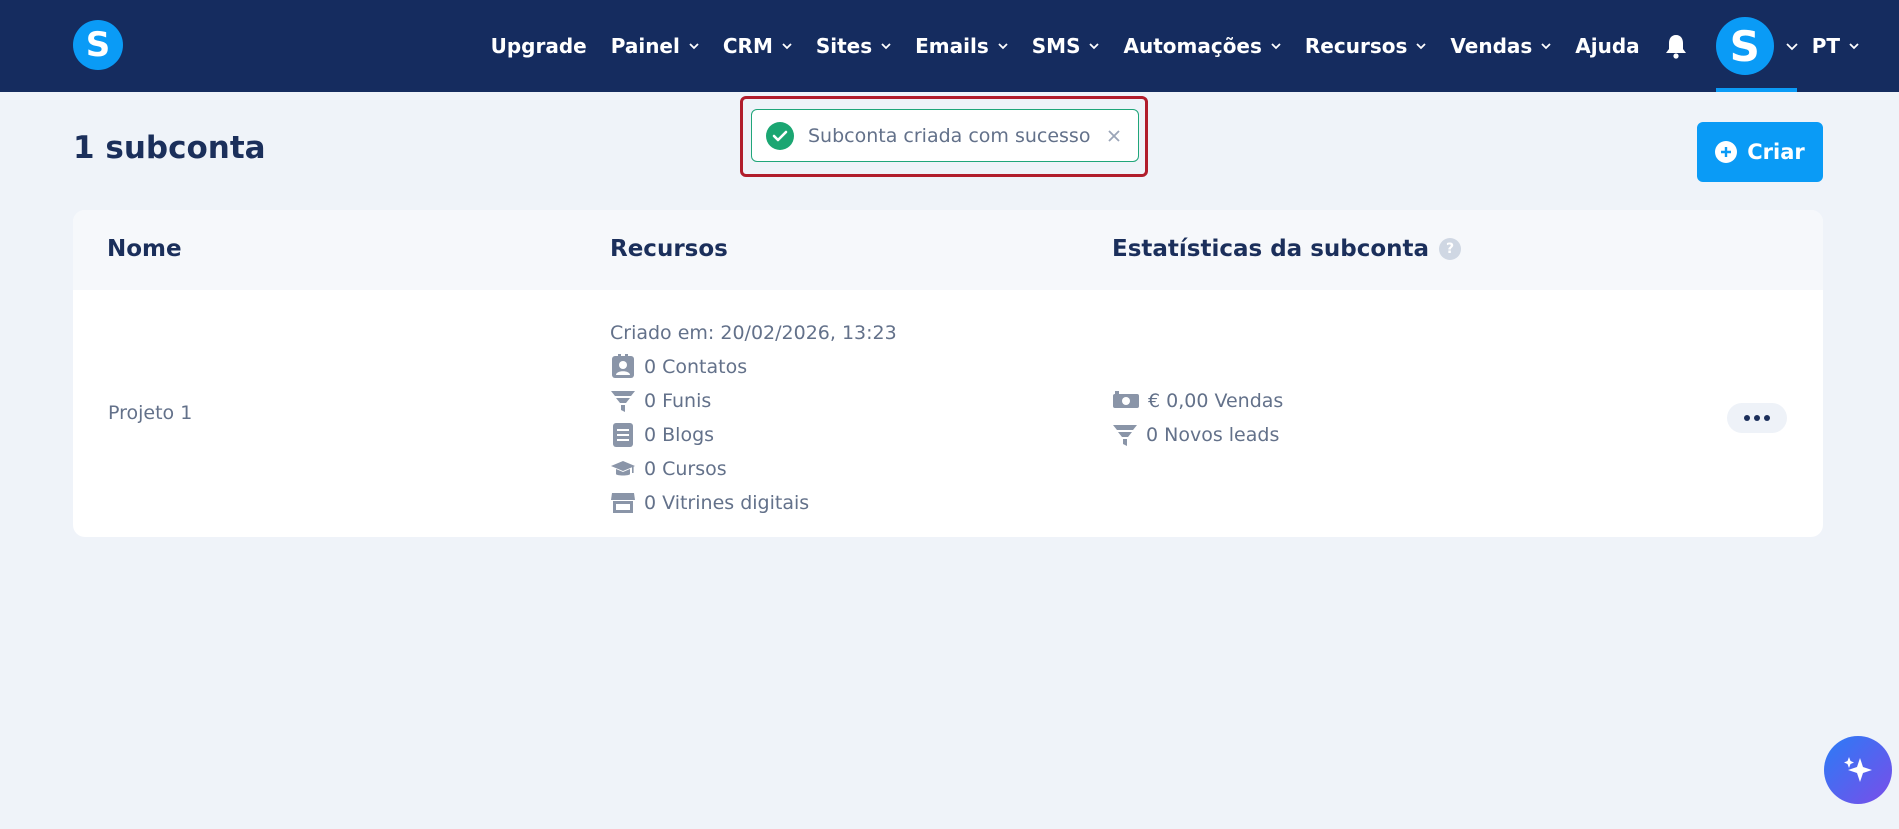  Describe the element at coordinates (645, 46) in the screenshot. I see `nav-label: Painel` at that location.